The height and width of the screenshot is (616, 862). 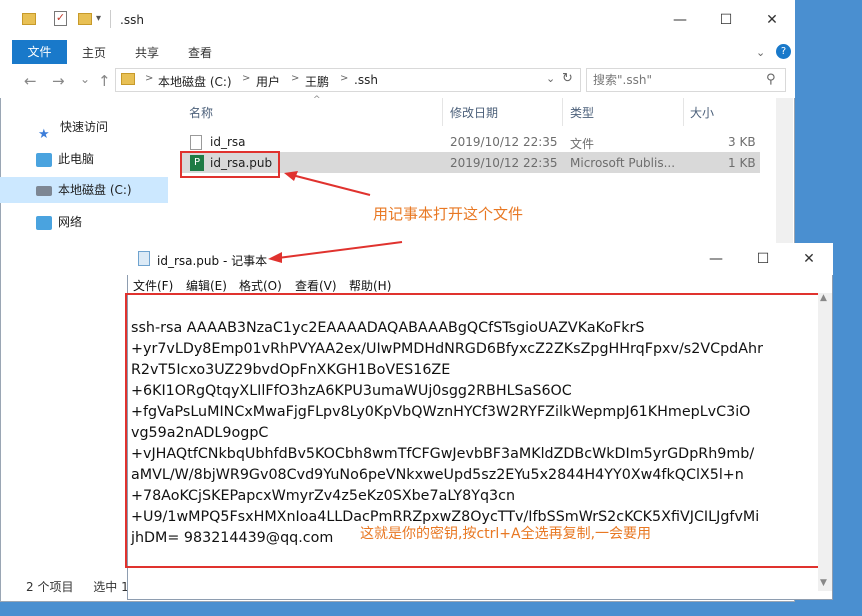 What do you see at coordinates (268, 81) in the screenshot?
I see `breadcrumb-users: 用户` at bounding box center [268, 81].